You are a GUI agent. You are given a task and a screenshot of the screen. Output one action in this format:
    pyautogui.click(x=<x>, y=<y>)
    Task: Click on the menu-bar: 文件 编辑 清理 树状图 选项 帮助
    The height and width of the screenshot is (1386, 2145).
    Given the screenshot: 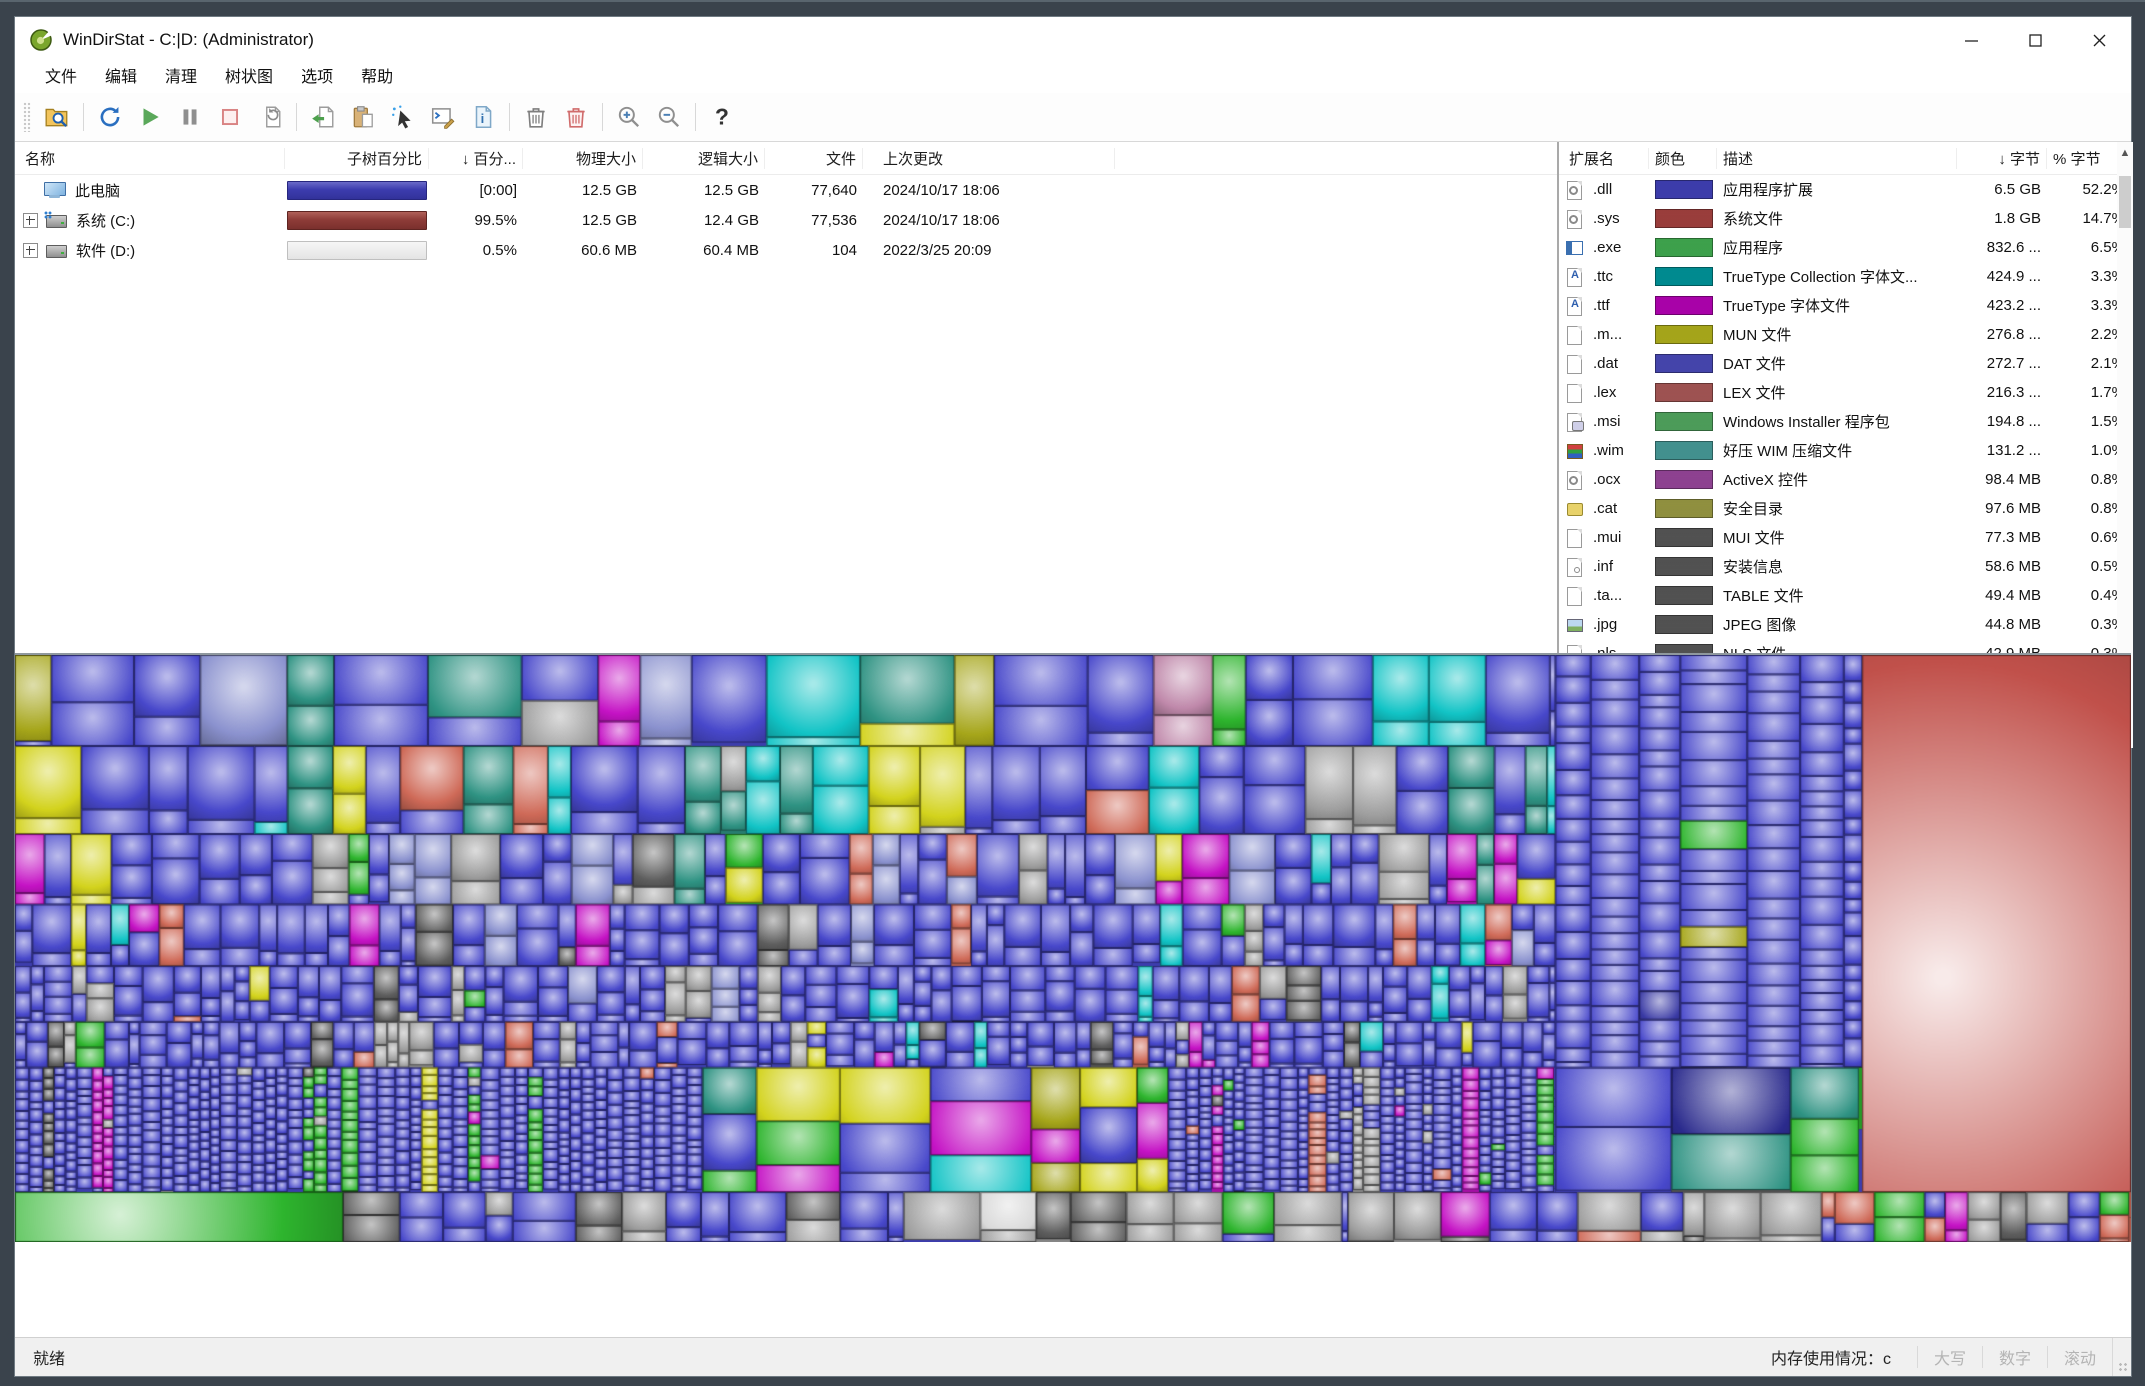 What is the action you would take?
    pyautogui.click(x=1073, y=78)
    